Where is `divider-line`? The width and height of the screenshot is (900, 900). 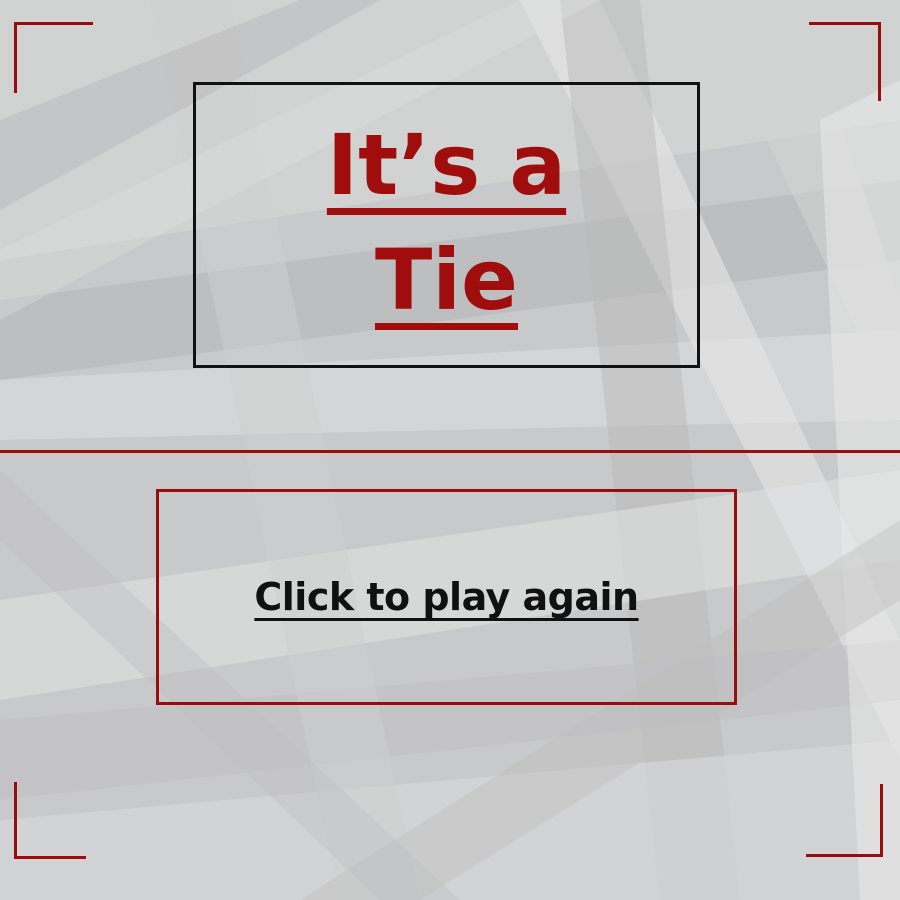
divider-line is located at coordinates (450, 451).